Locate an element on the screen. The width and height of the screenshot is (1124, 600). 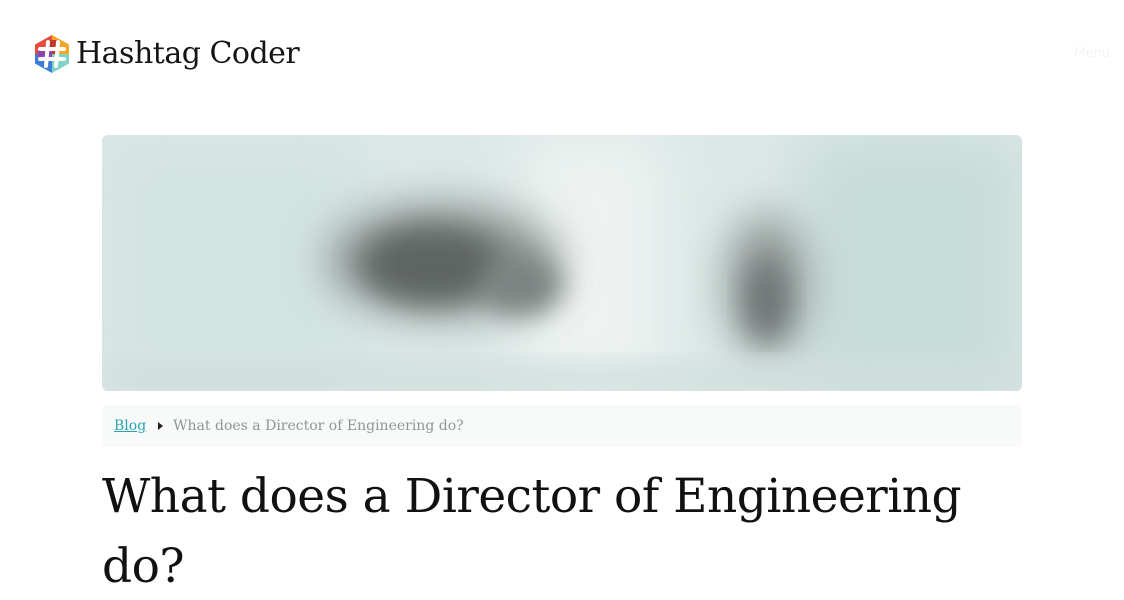
hashtag-logo-icon is located at coordinates (52, 54).